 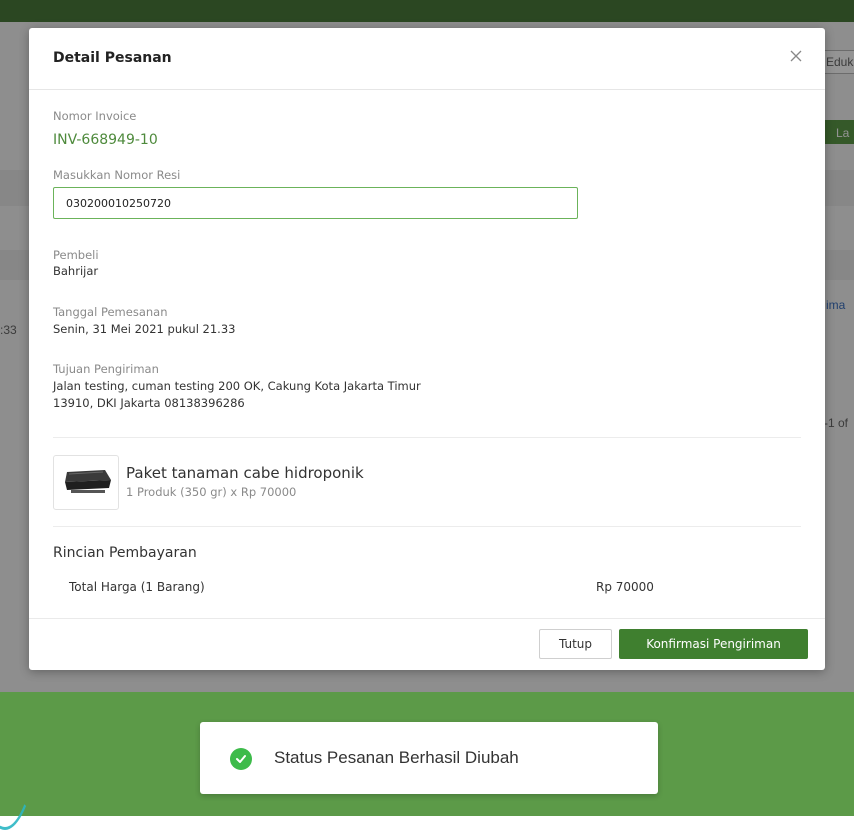 I want to click on invoice-label: Nomor Invoice, so click(x=95, y=116).